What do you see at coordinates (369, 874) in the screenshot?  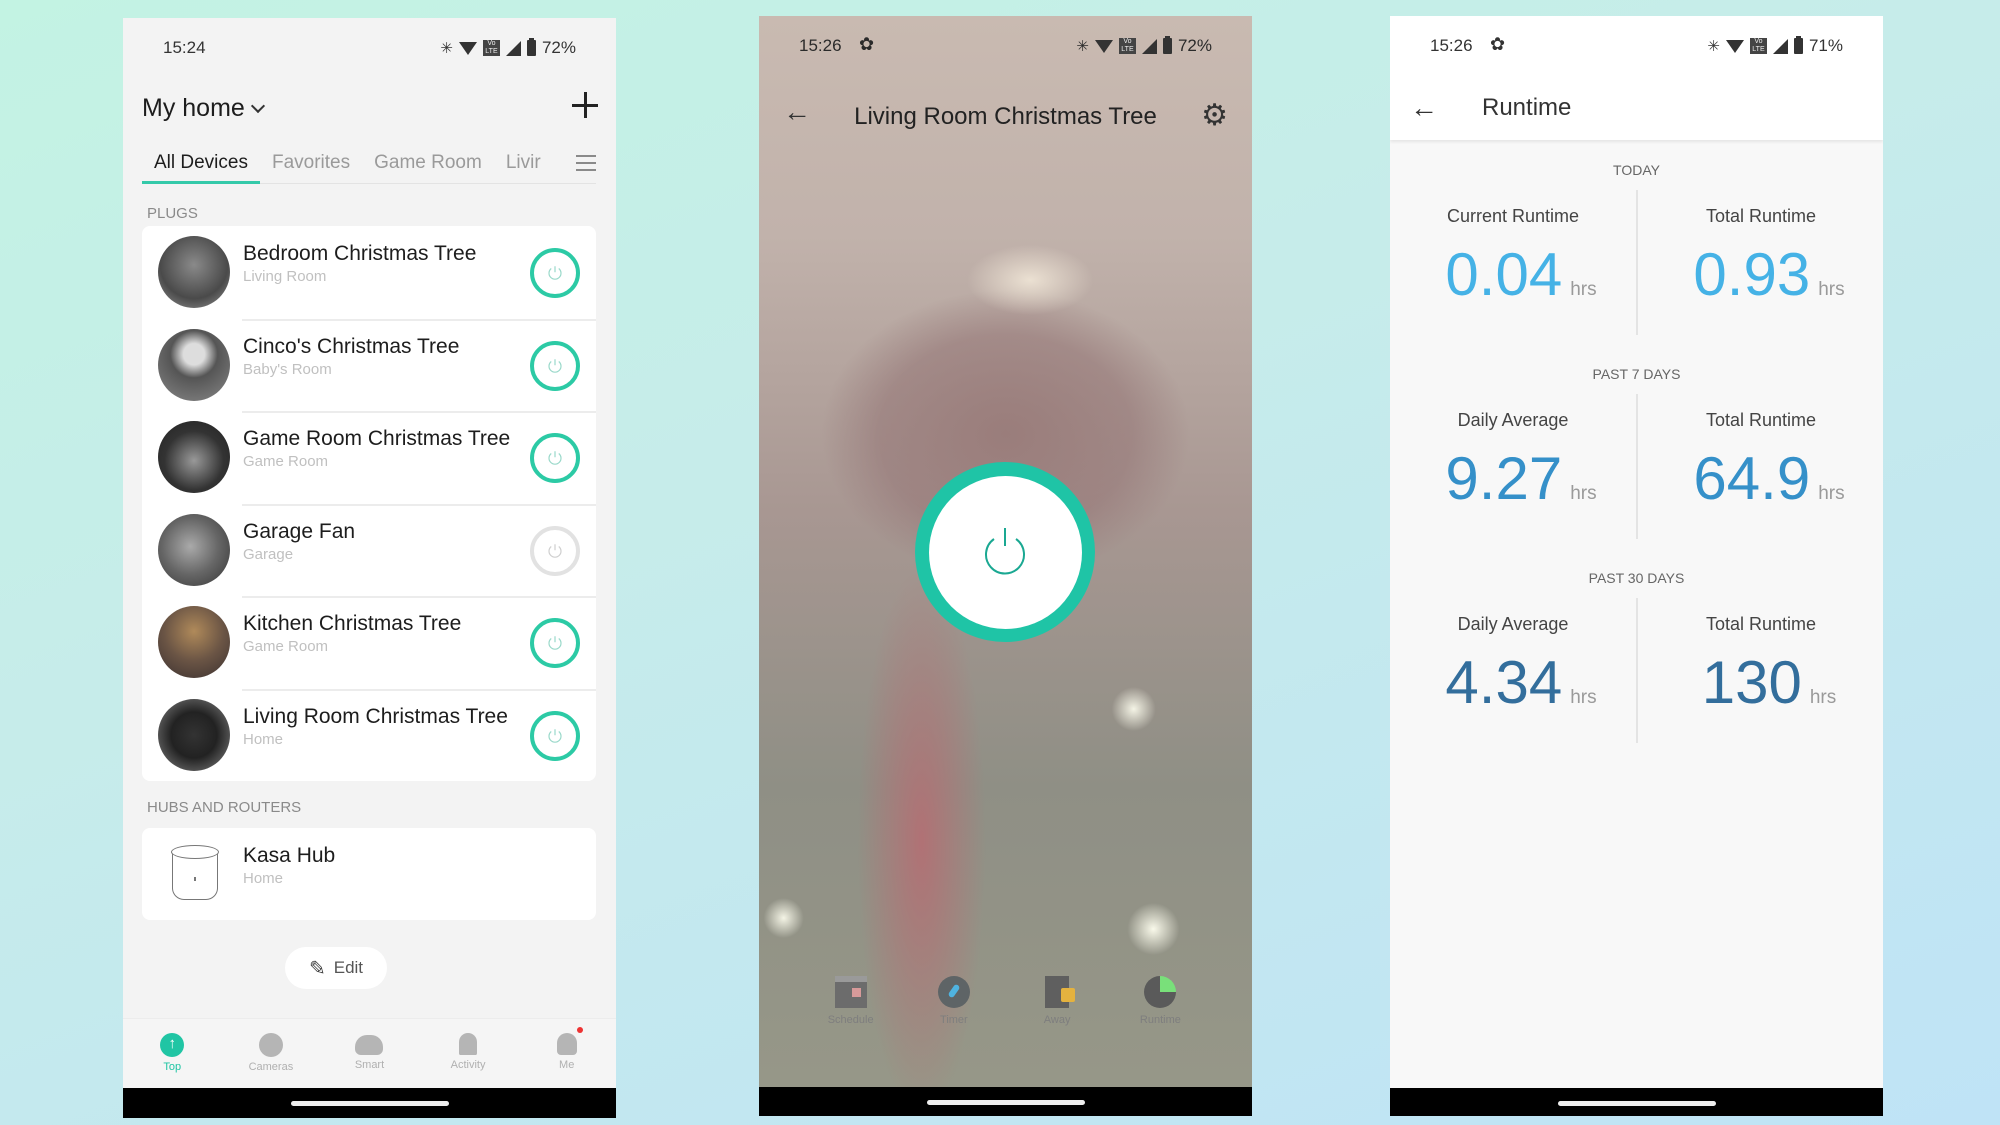 I see `hub-row: Kasa Hub Home` at bounding box center [369, 874].